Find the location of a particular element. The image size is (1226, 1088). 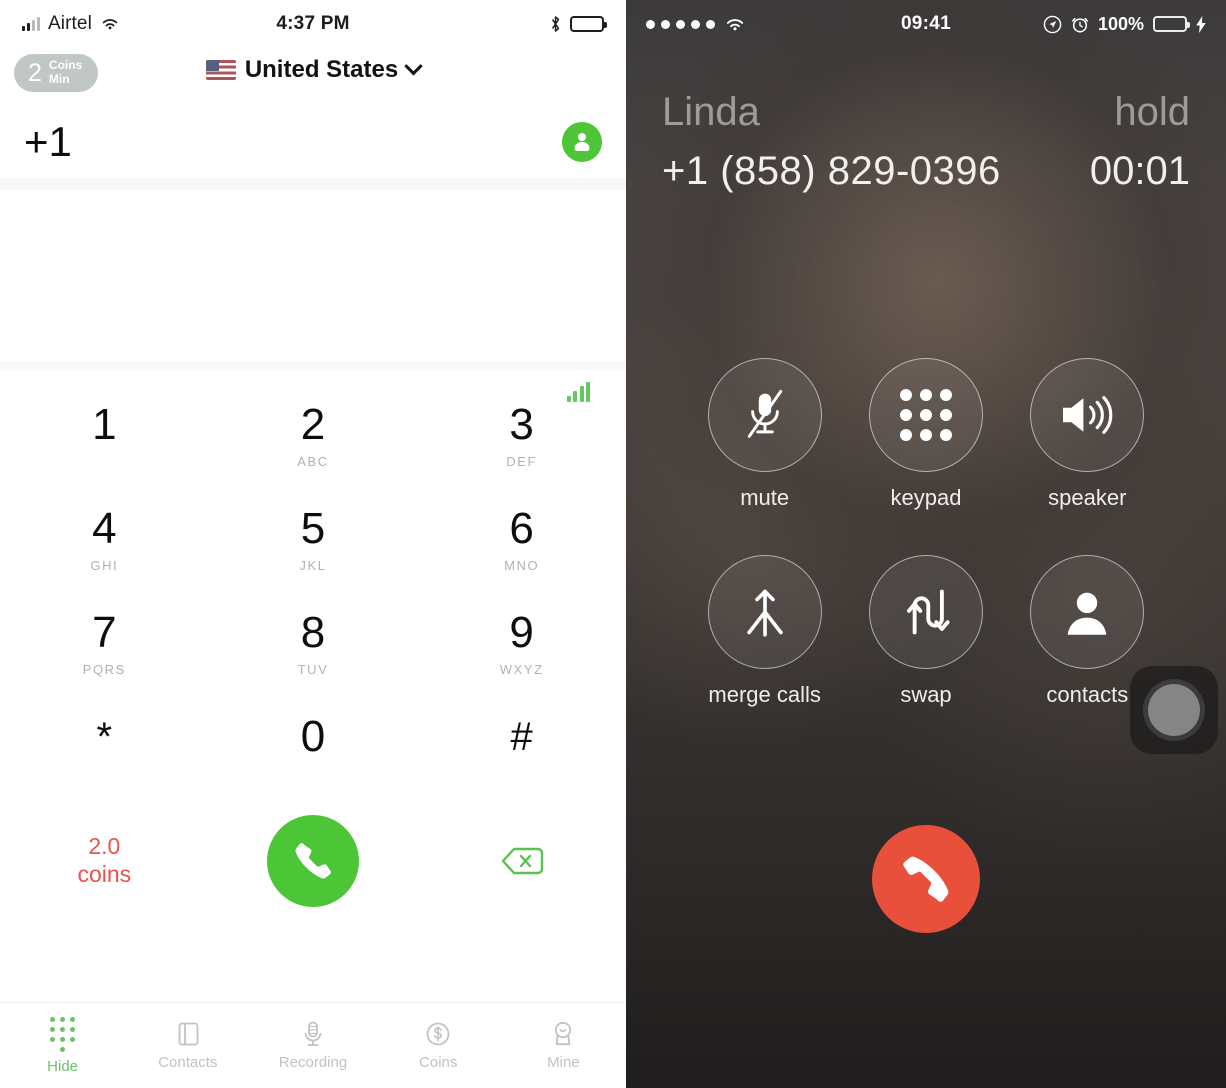

control-speaker: speaker is located at coordinates (1087, 434).